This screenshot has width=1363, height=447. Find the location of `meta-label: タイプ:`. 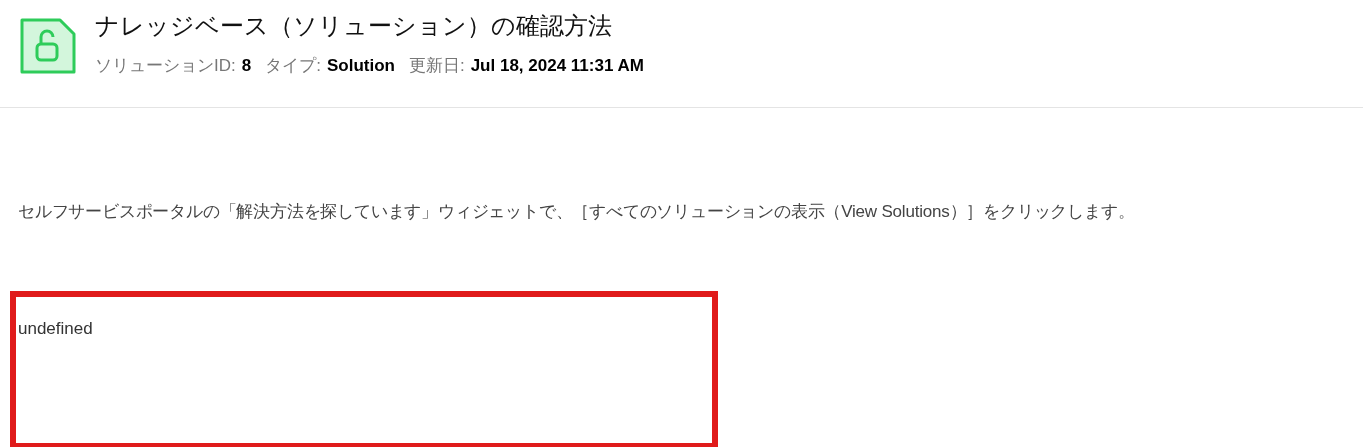

meta-label: タイプ: is located at coordinates (293, 66).